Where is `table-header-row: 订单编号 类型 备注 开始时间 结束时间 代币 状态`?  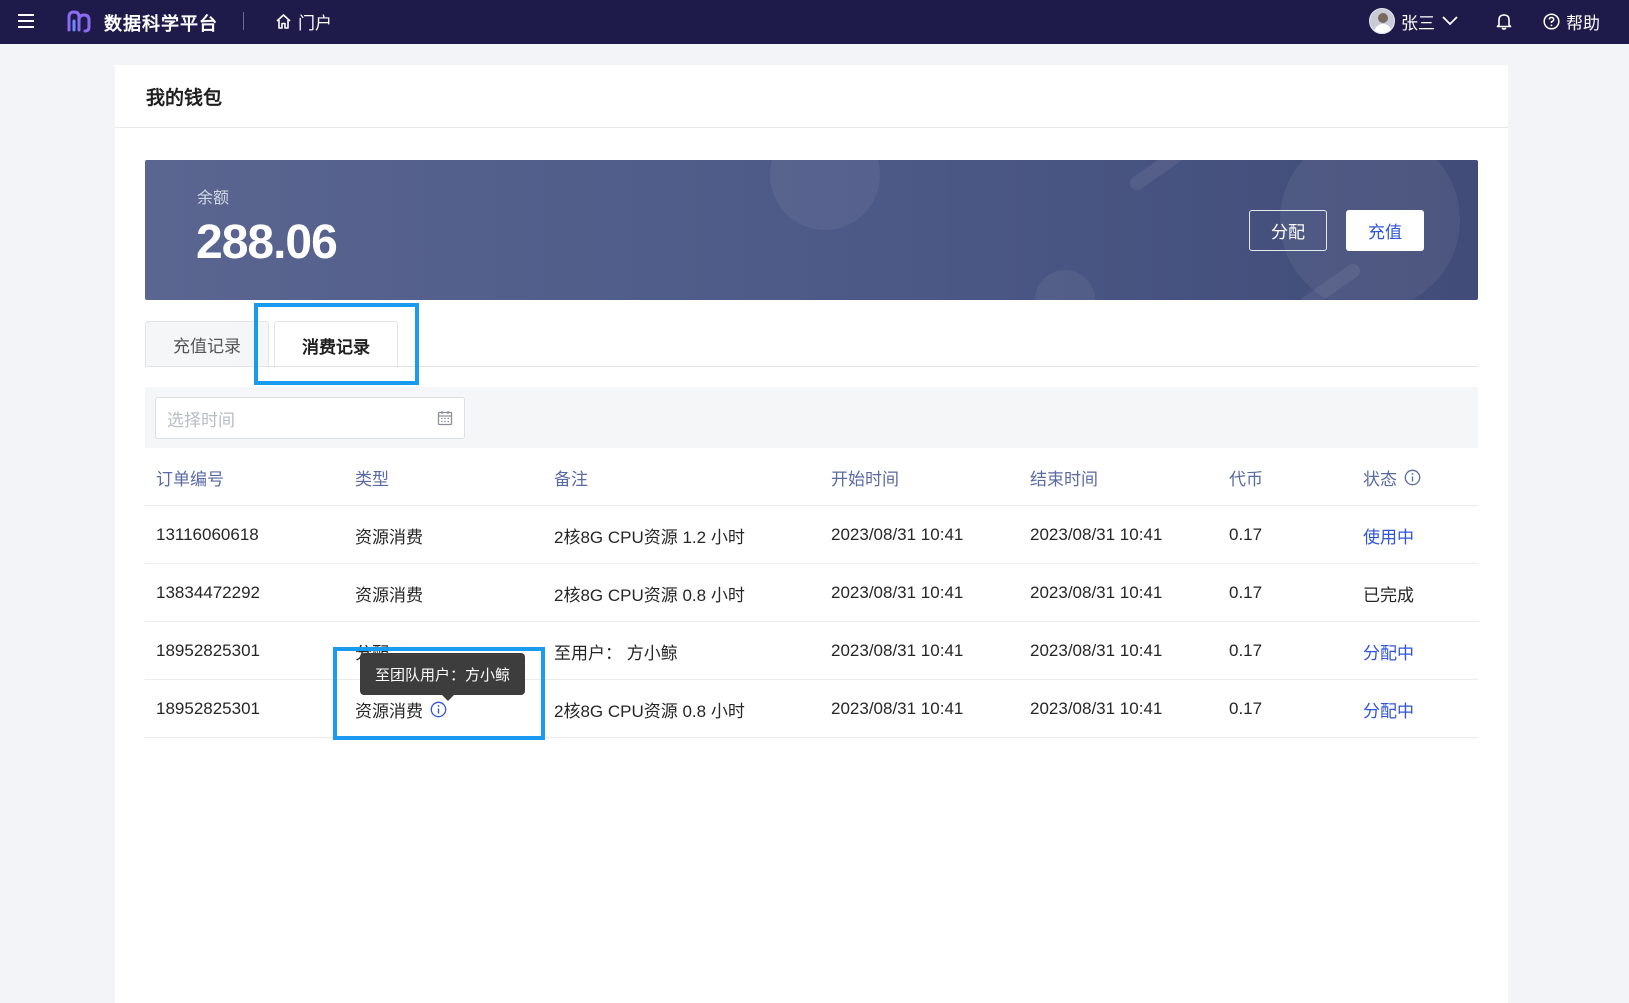 table-header-row: 订单编号 类型 备注 开始时间 结束时间 代币 状态 is located at coordinates (811, 477).